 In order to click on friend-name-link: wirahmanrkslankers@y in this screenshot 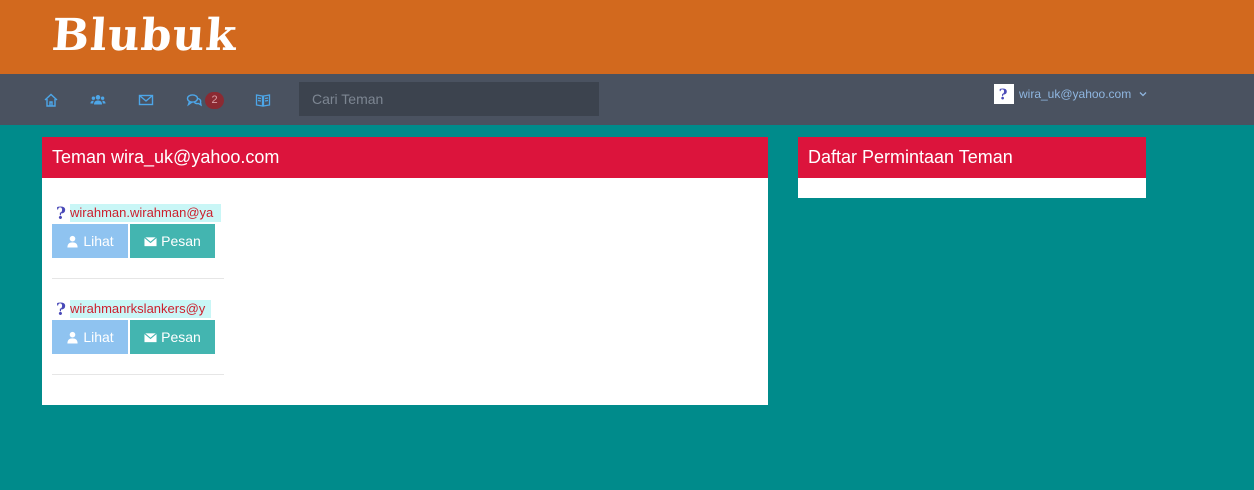, I will do `click(140, 309)`.